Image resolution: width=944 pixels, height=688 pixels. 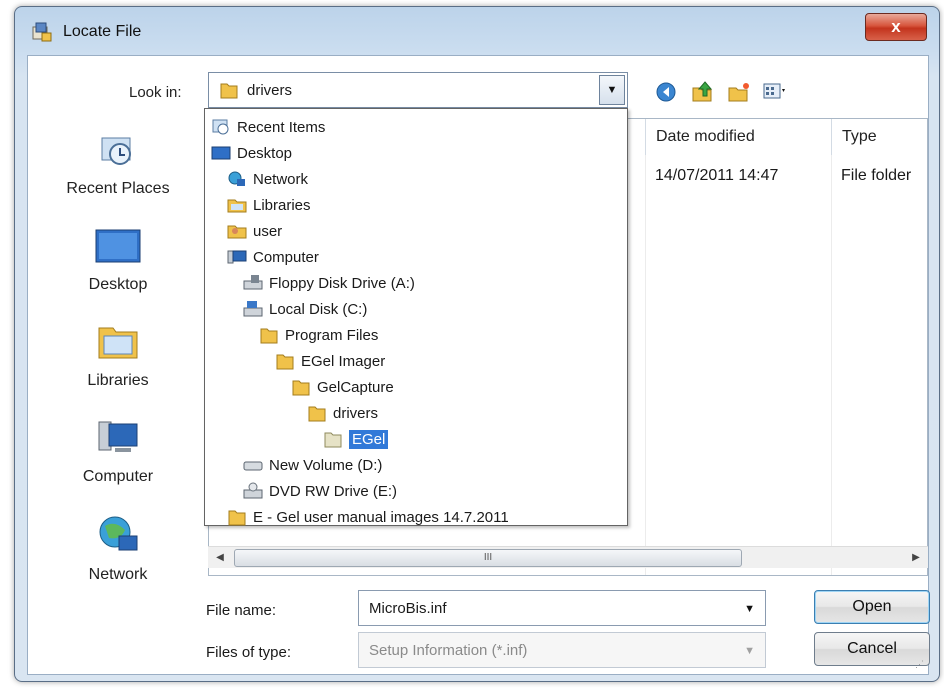 What do you see at coordinates (220, 127) in the screenshot?
I see `recent-items-icon` at bounding box center [220, 127].